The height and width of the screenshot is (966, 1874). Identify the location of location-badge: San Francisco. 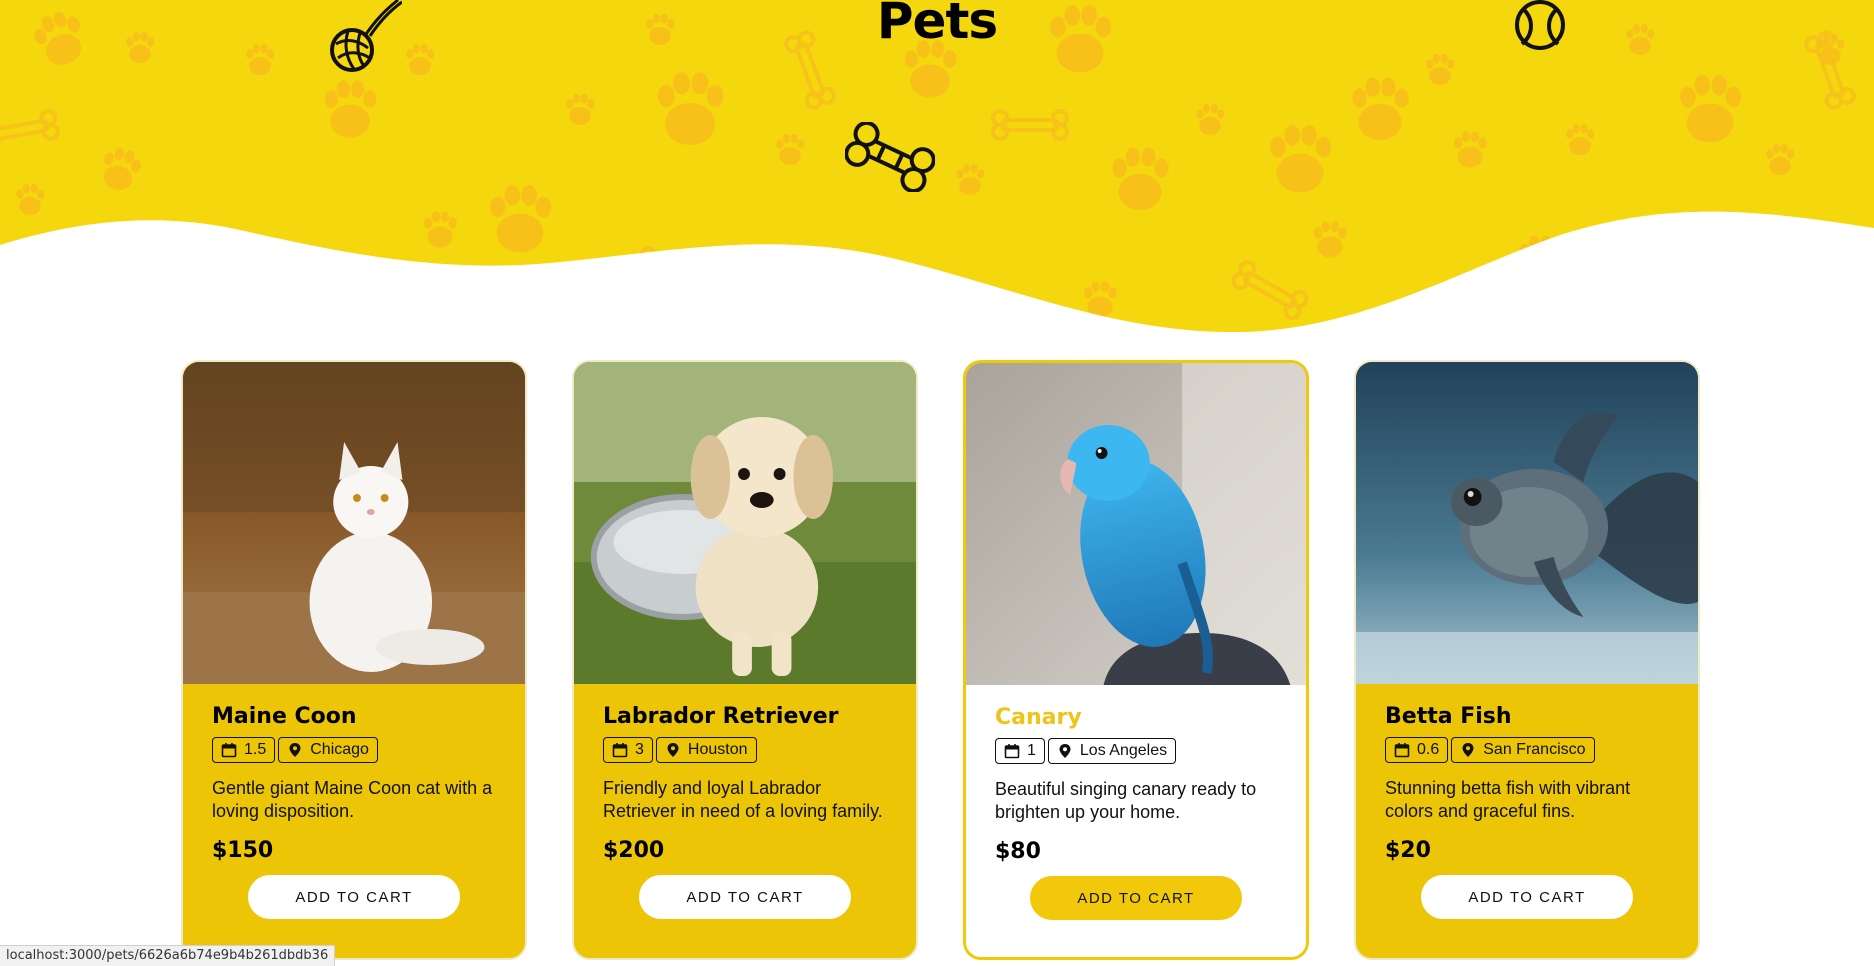
(1523, 750).